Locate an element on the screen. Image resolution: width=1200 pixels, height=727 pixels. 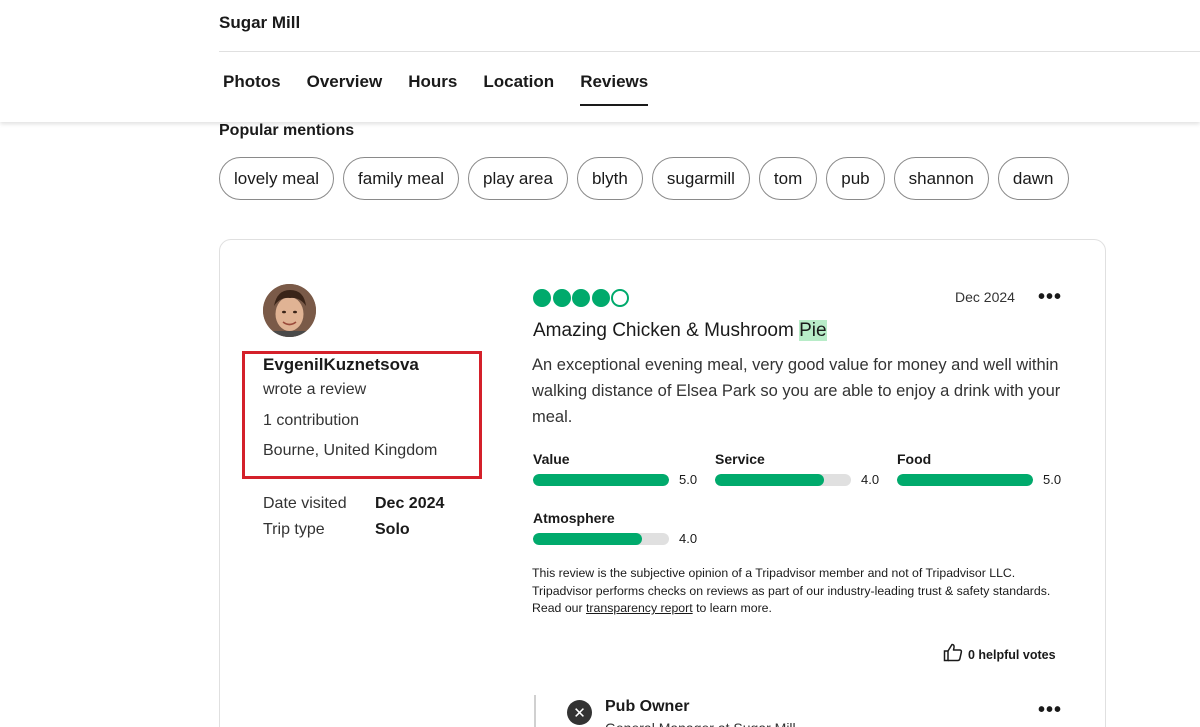
rating-bubble-empty is located at coordinates (620, 298).